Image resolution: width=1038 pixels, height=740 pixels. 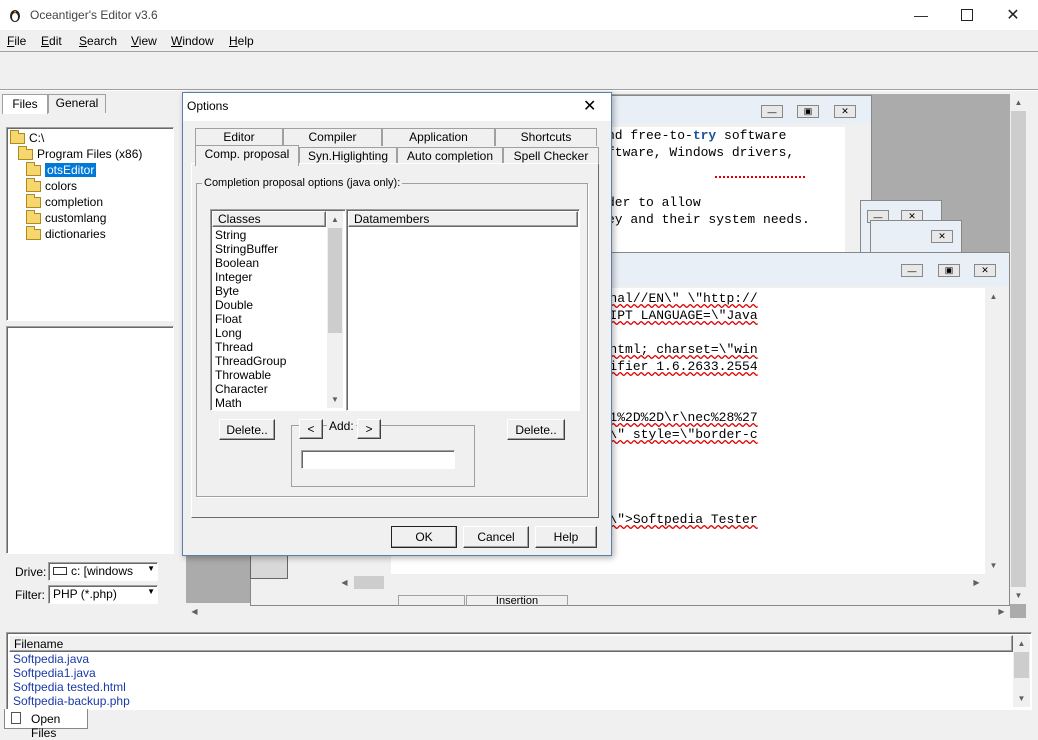 I want to click on dialog-title: Options, so click(x=208, y=106).